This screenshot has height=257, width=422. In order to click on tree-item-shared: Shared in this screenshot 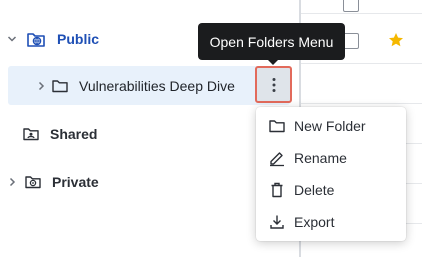, I will do `click(59, 134)`.